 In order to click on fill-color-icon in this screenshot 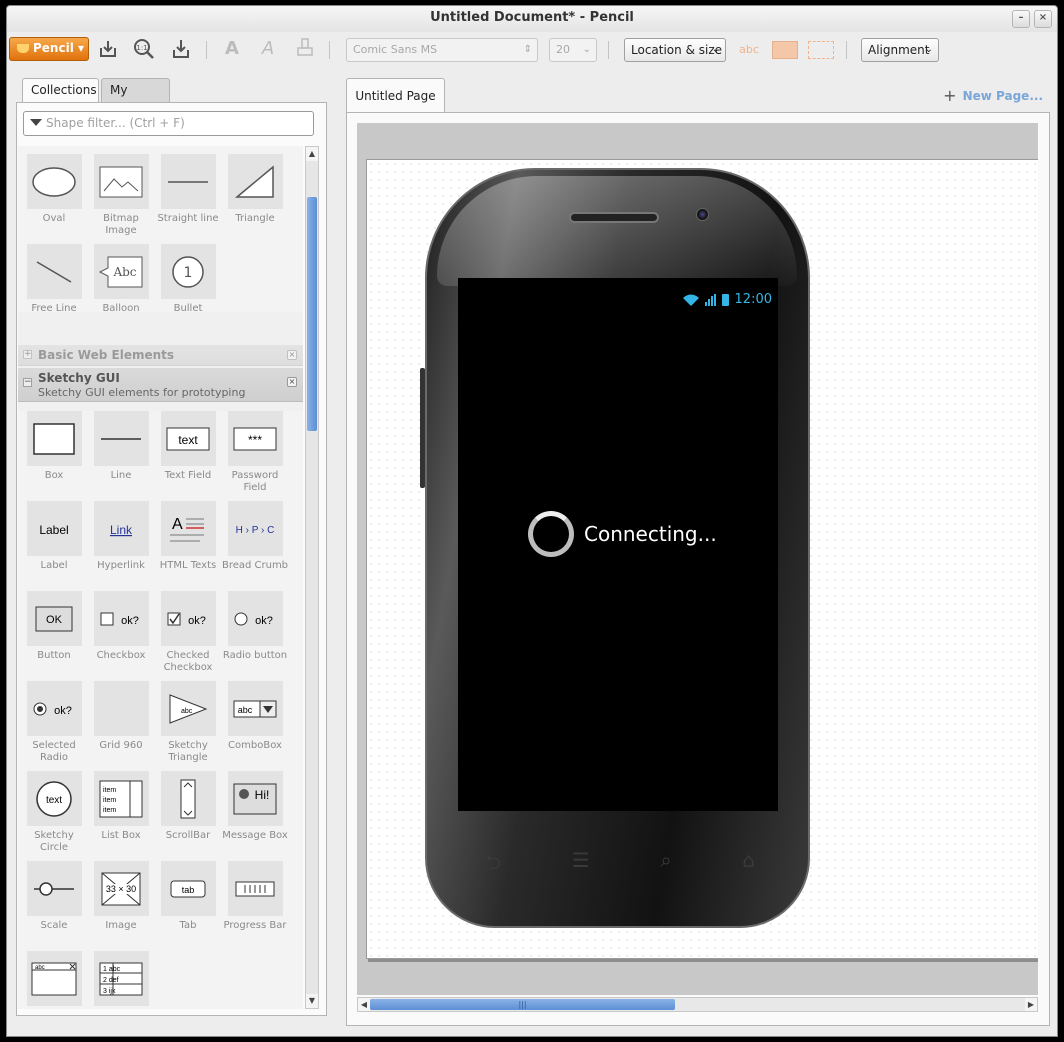, I will do `click(785, 50)`.